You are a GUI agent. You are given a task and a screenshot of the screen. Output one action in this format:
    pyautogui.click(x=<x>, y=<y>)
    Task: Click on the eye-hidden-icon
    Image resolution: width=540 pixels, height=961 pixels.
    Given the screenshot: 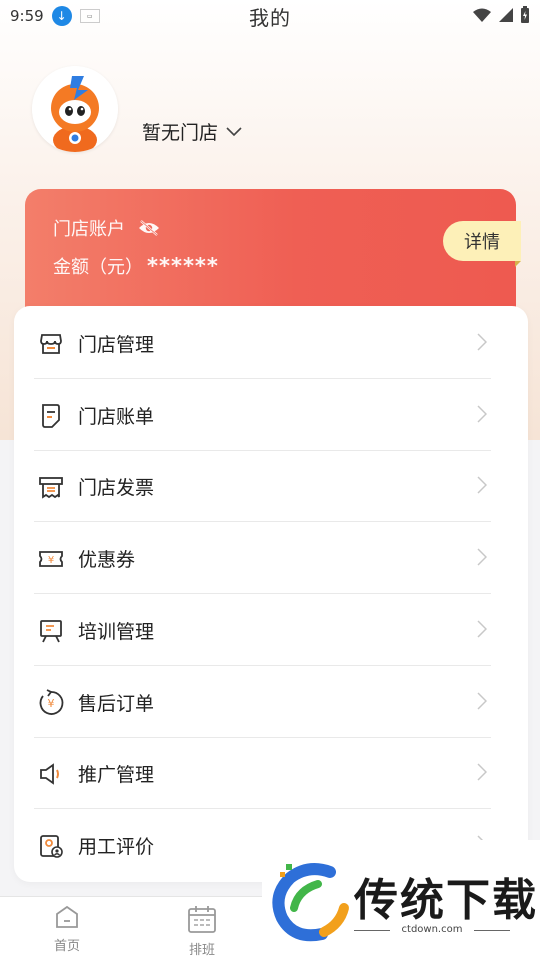 What is the action you would take?
    pyautogui.click(x=149, y=228)
    